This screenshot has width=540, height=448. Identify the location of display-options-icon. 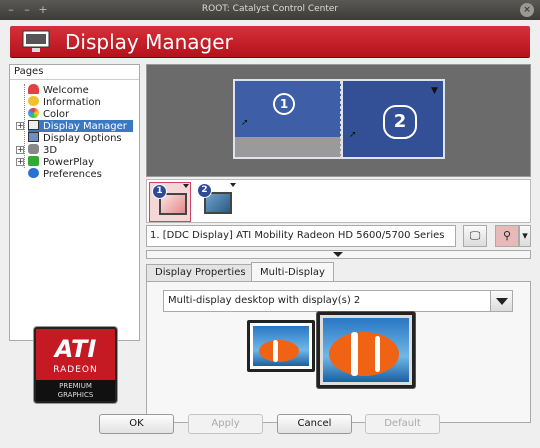
(33, 137).